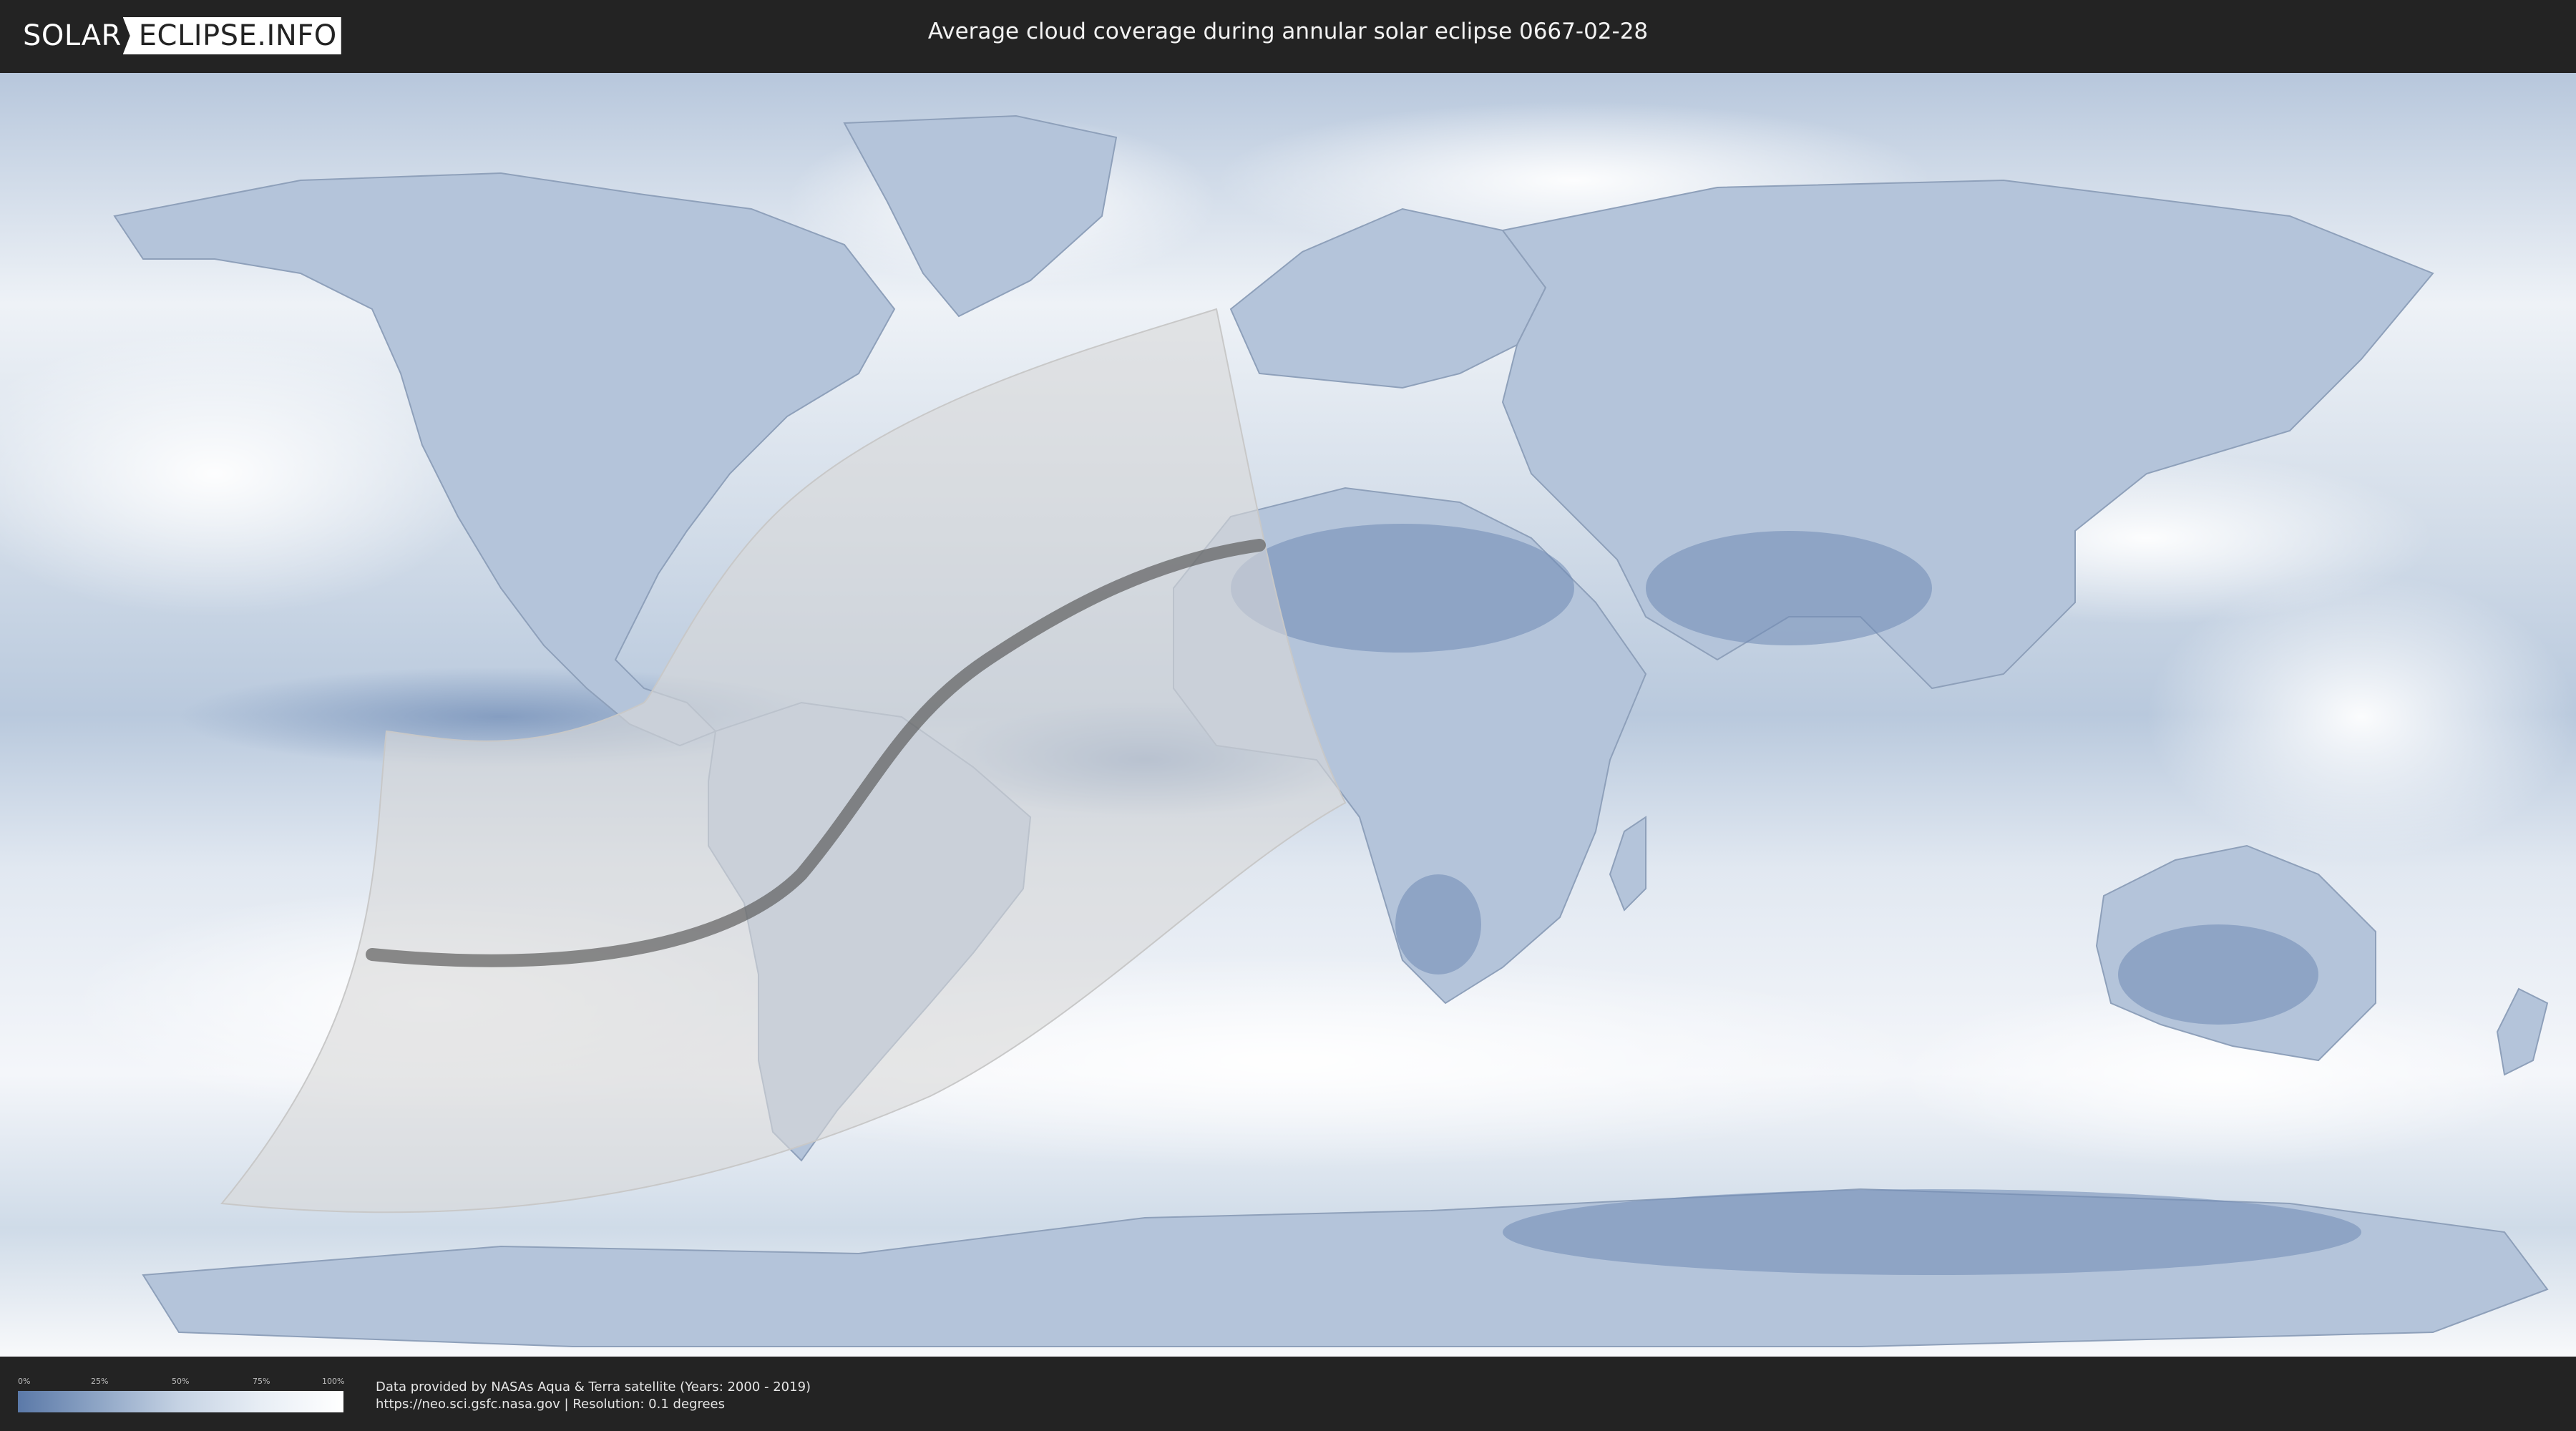  I want to click on legend-tick: 75%, so click(261, 1382).